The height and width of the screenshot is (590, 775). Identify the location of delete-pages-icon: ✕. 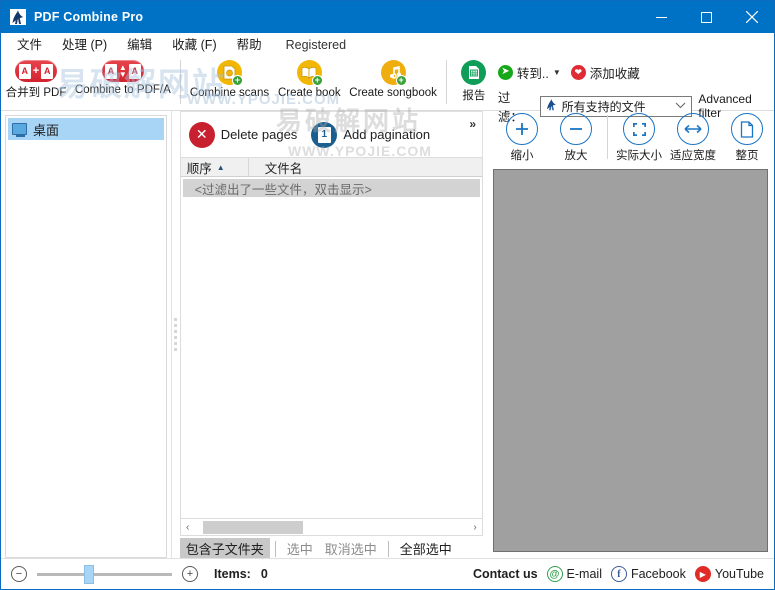
(201, 134).